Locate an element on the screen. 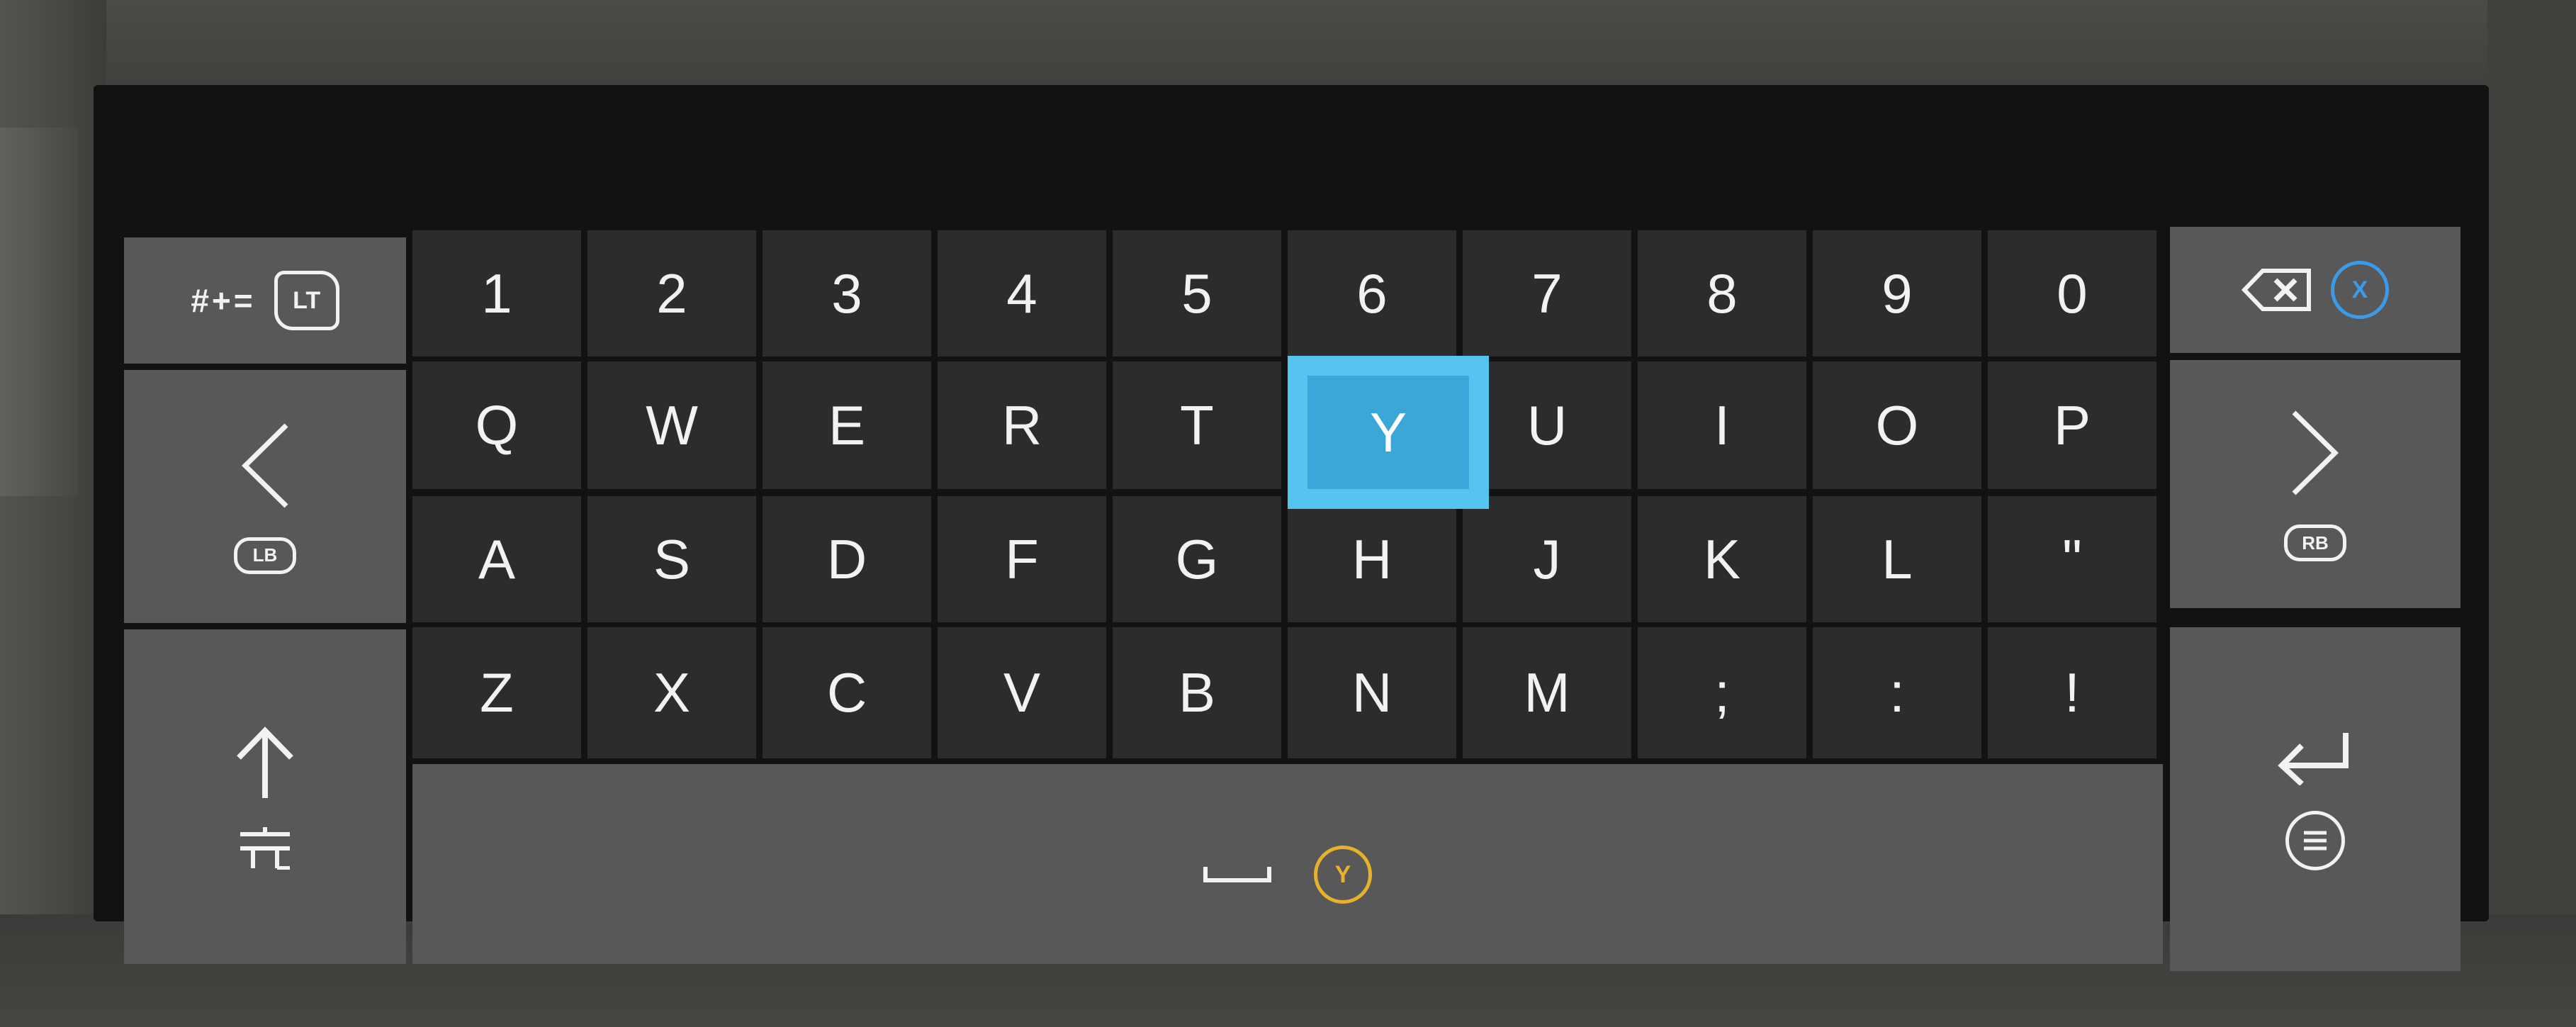 The image size is (2576, 1027). key-row4-9: : is located at coordinates (1897, 693).